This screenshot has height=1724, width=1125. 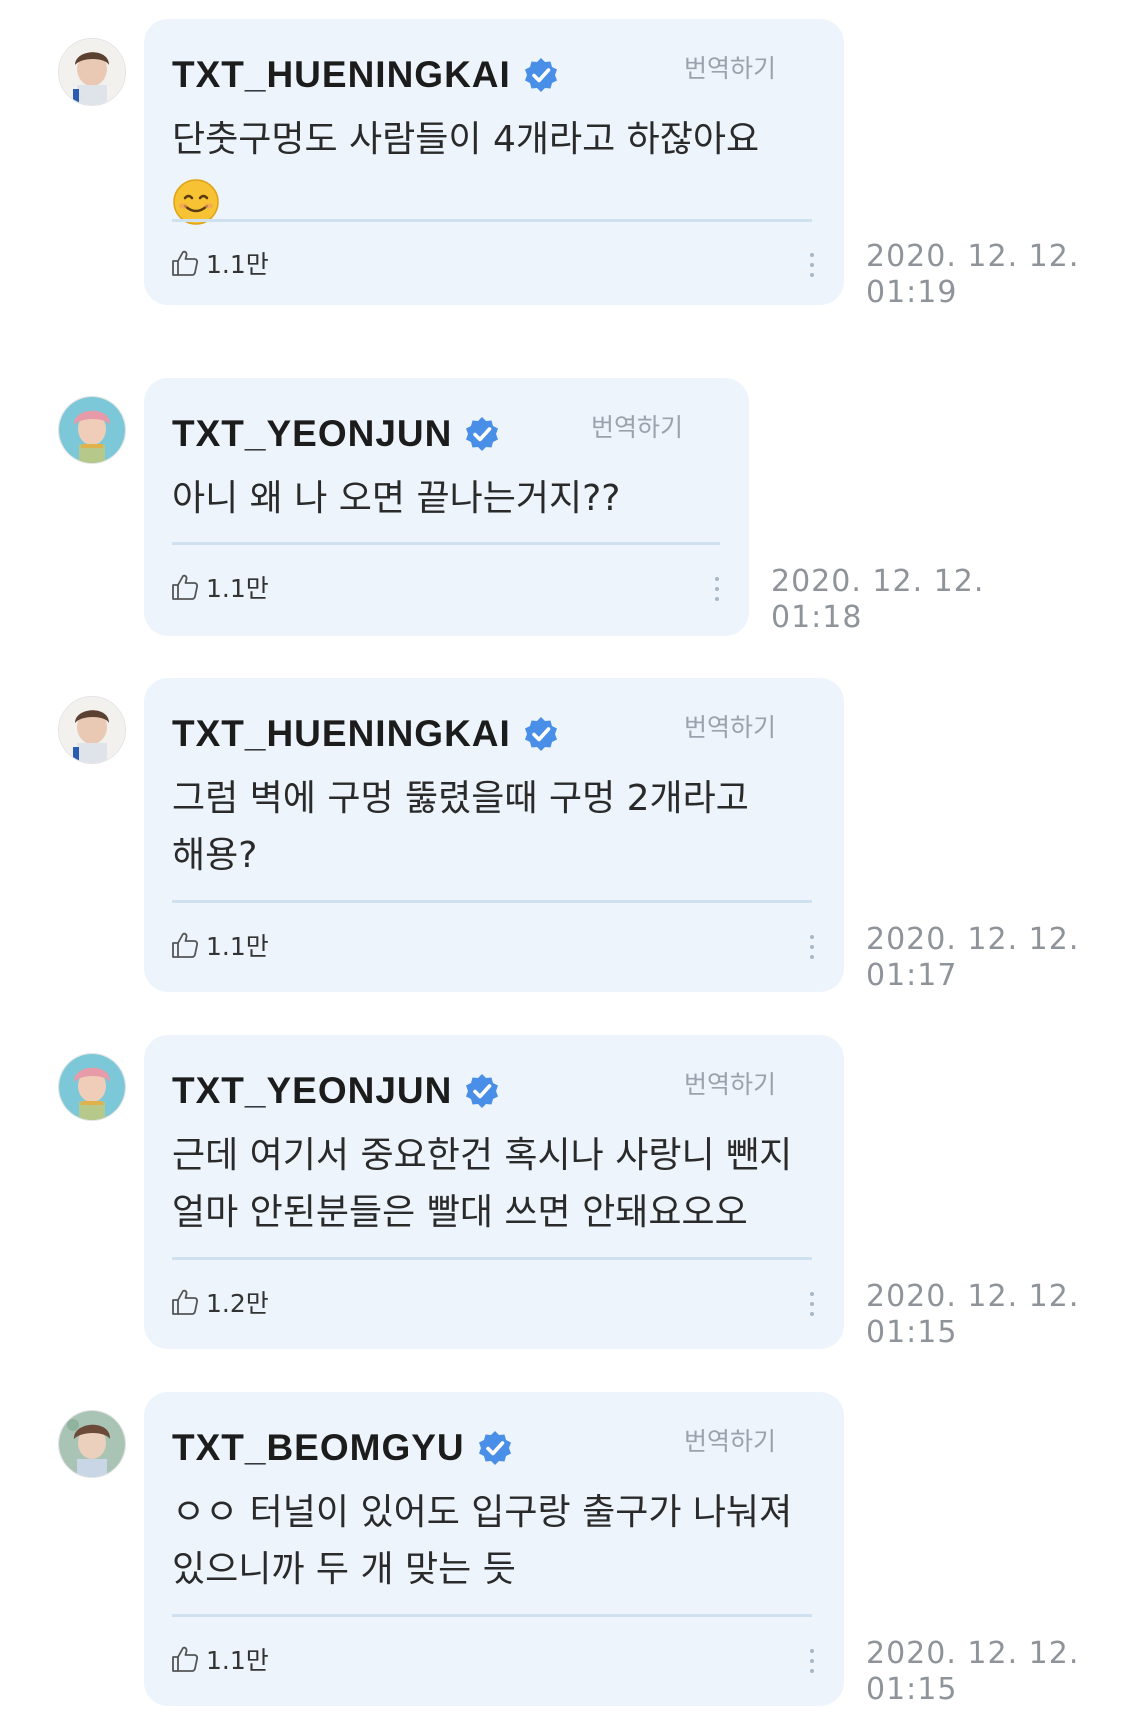 I want to click on timestamp-time: 01:19, so click(x=912, y=292).